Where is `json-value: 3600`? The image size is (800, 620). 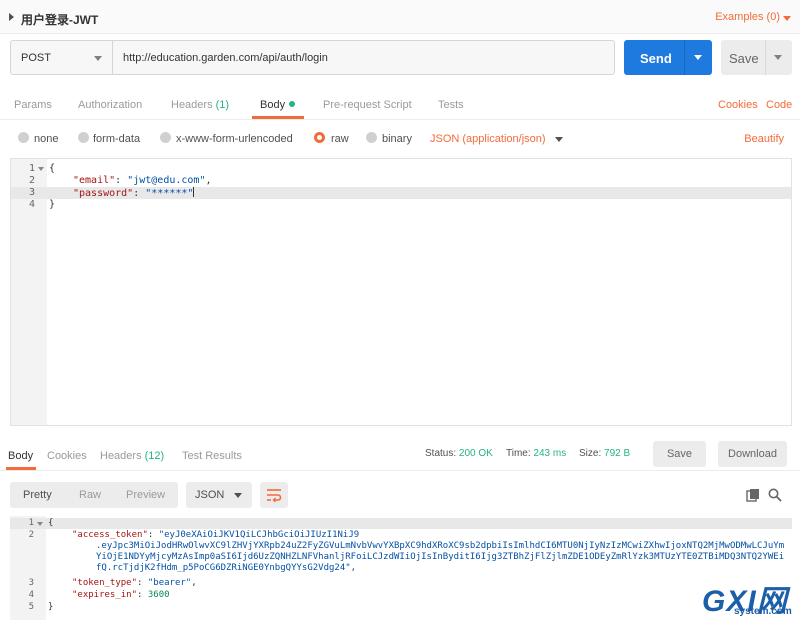 json-value: 3600 is located at coordinates (158, 595).